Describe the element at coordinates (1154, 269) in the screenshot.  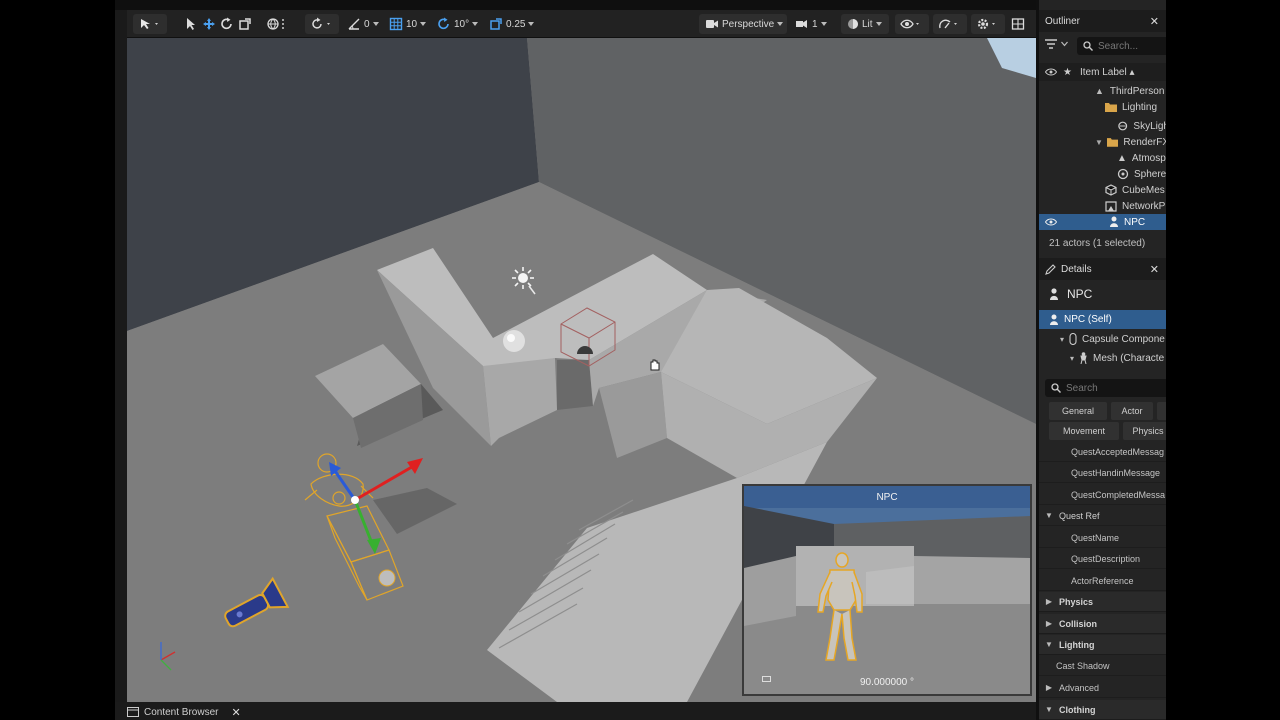
I see `close-details-icon: ✕` at that location.